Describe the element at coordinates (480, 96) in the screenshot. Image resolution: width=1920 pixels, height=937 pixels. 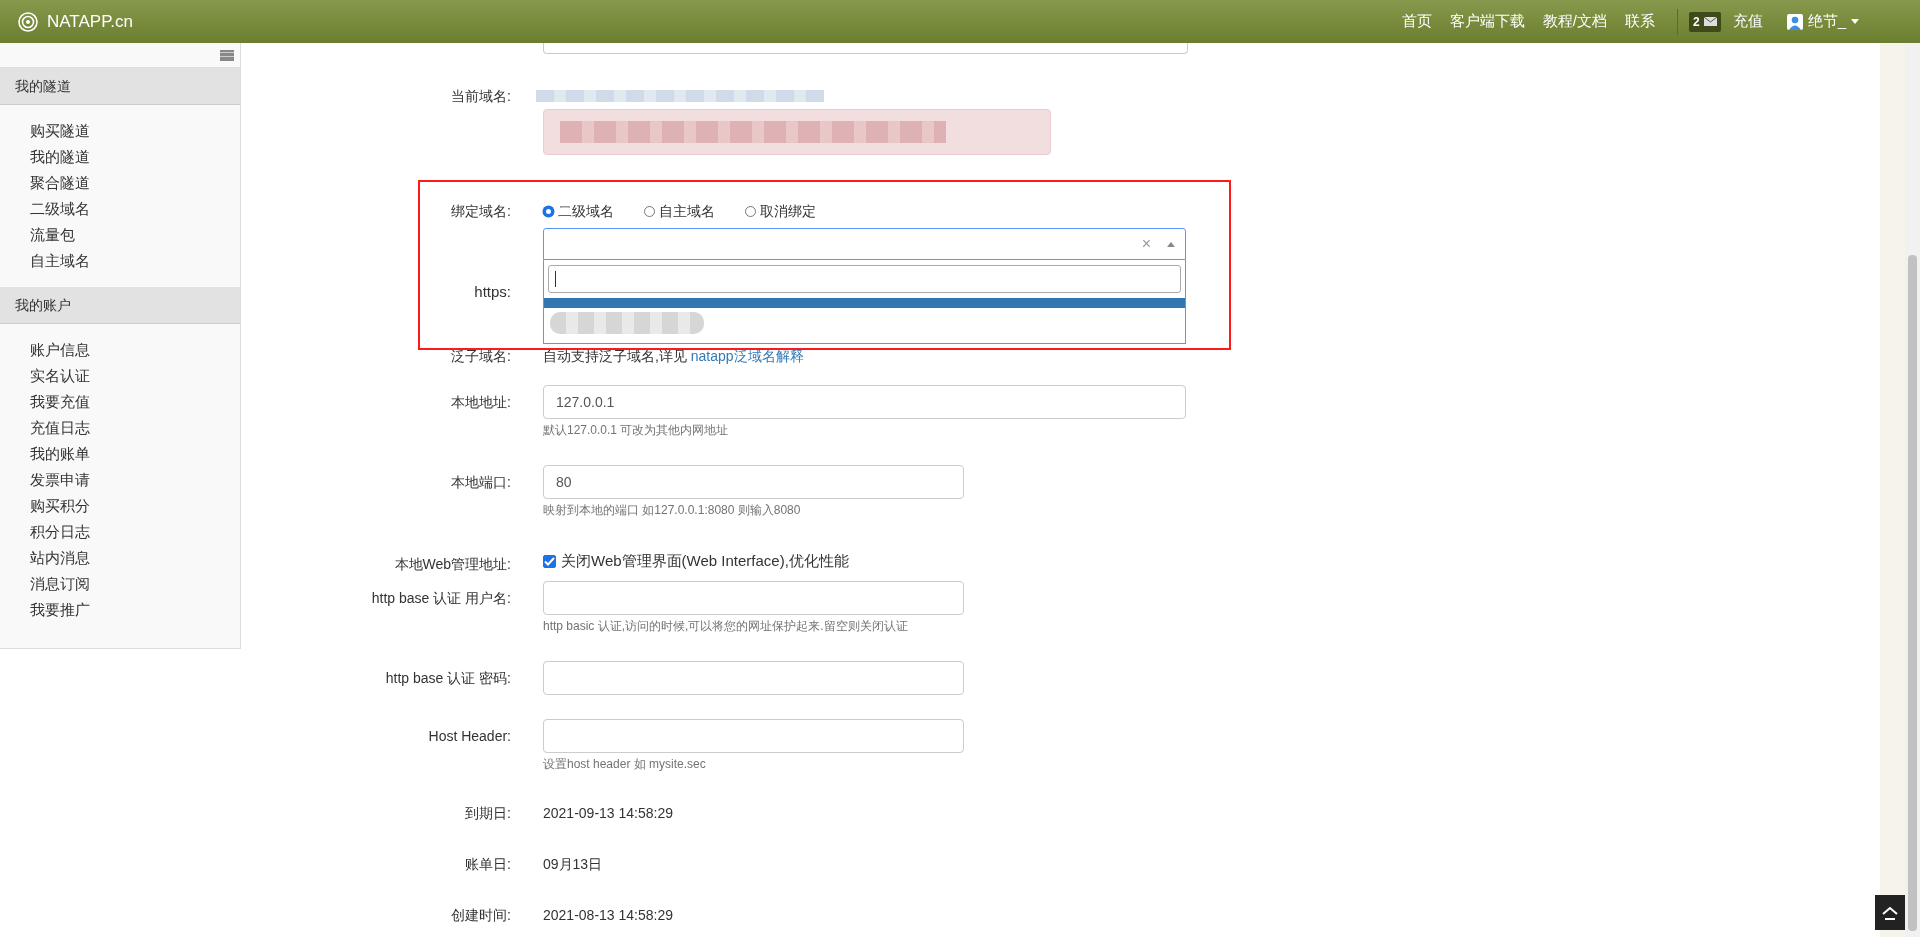
I see `field-label: 当前域名:` at that location.